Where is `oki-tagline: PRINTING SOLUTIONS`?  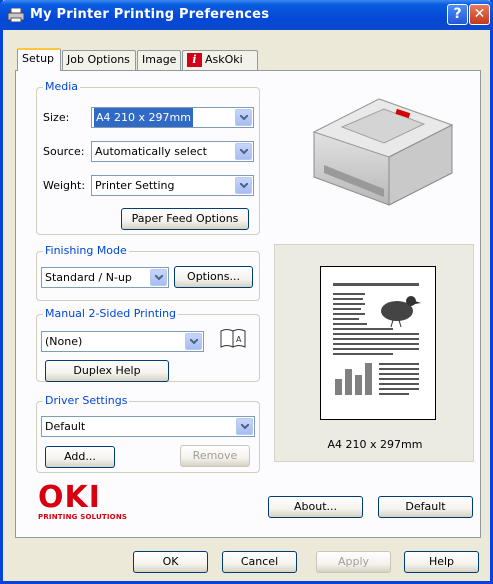 oki-tagline: PRINTING SOLUTIONS is located at coordinates (83, 517).